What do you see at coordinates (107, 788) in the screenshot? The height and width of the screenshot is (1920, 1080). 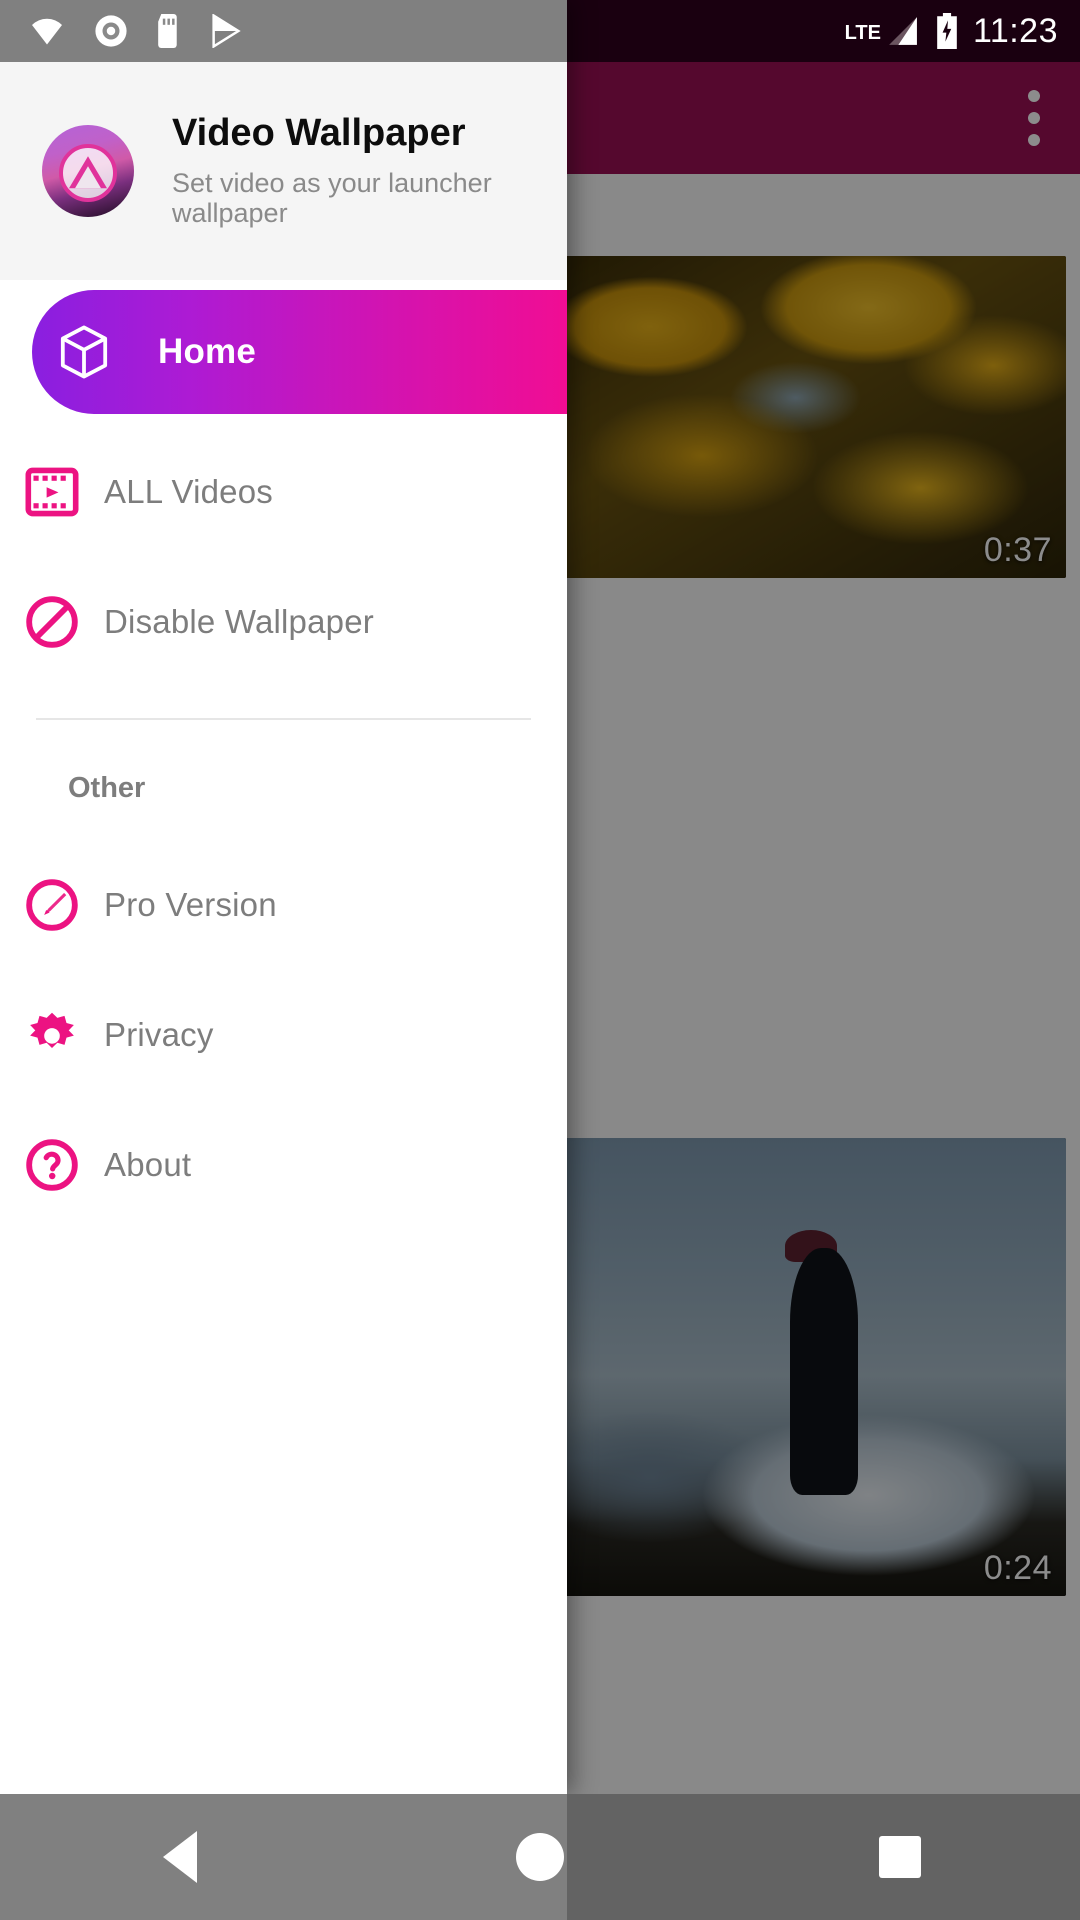 I see `section-header-other: Other` at bounding box center [107, 788].